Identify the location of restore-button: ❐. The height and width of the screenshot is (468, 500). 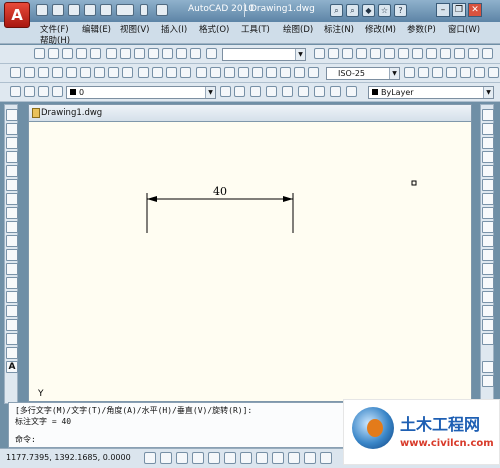
(459, 10).